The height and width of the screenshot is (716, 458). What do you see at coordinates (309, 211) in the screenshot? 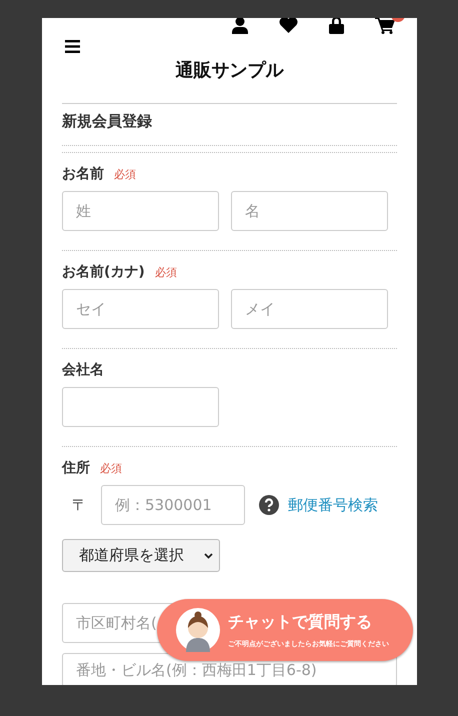
I see `text-input: 名` at bounding box center [309, 211].